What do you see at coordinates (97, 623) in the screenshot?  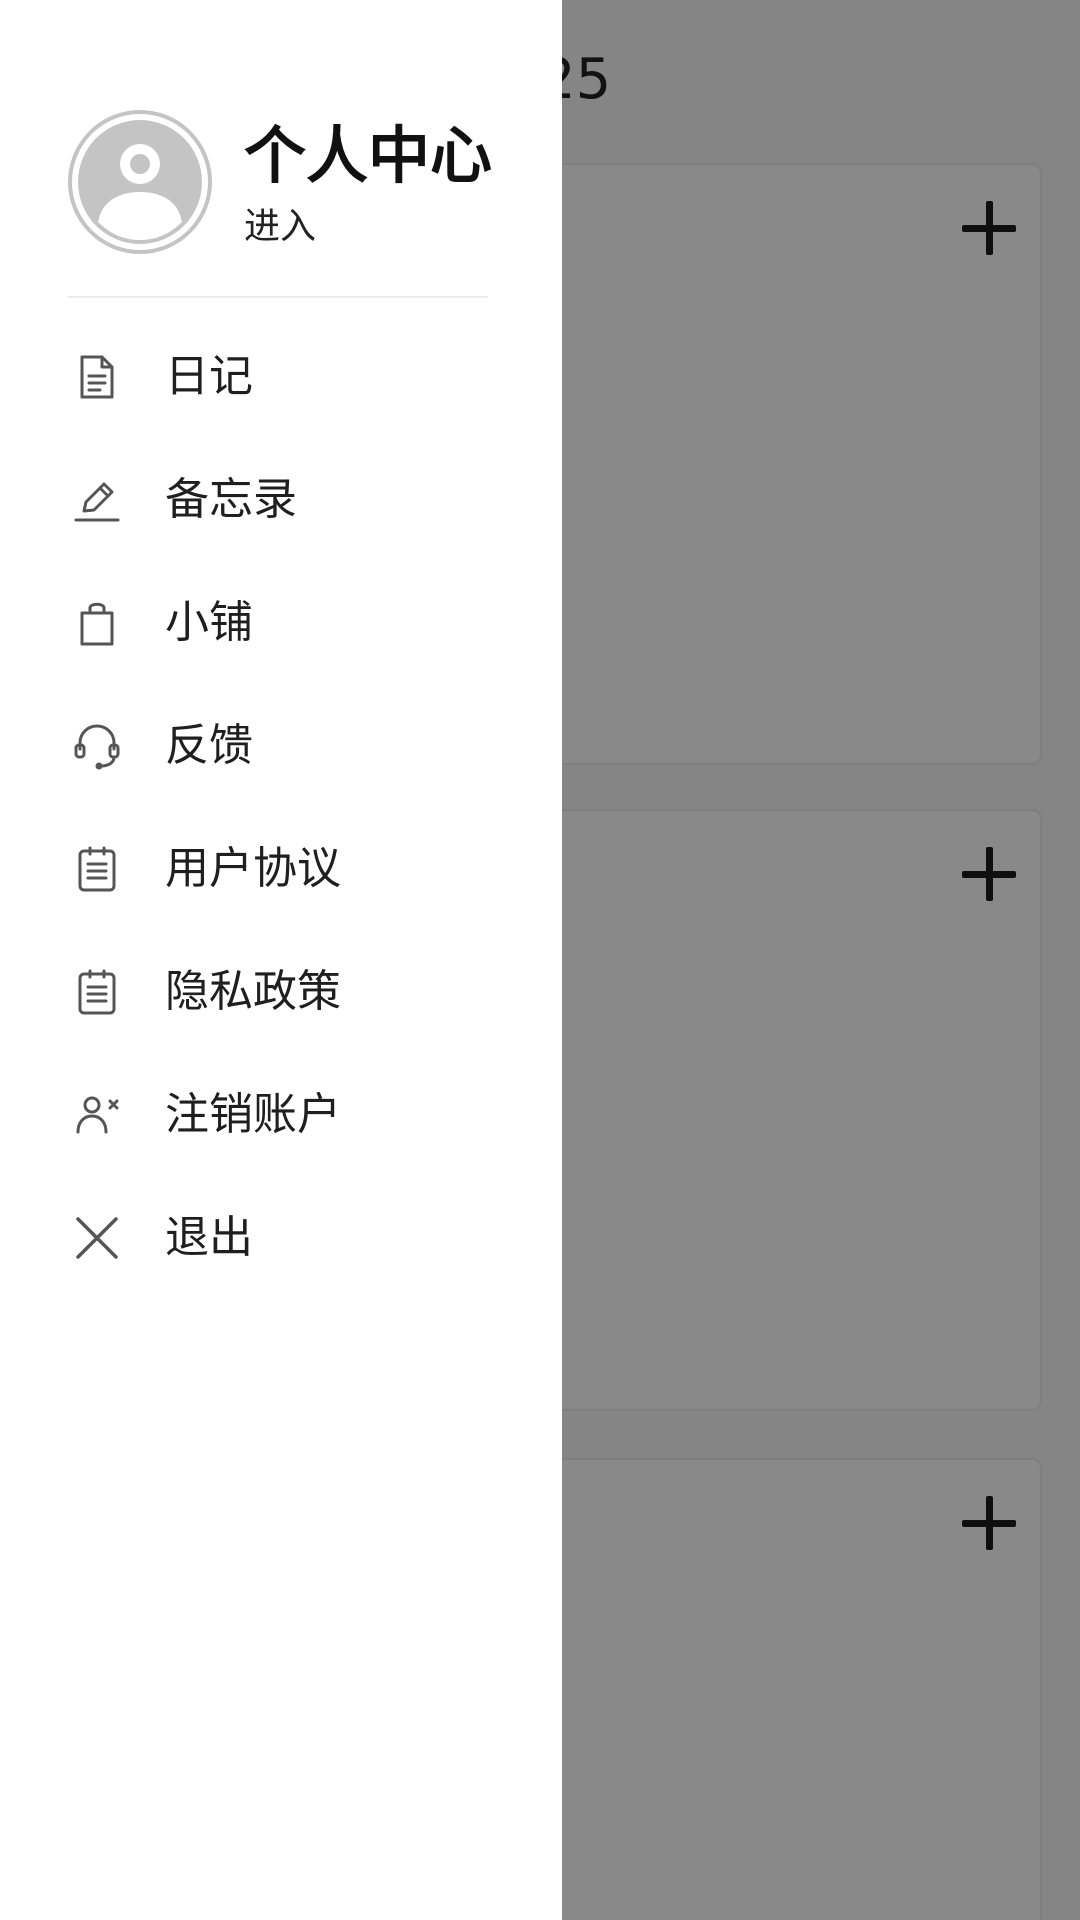 I see `shopping-bag-icon` at bounding box center [97, 623].